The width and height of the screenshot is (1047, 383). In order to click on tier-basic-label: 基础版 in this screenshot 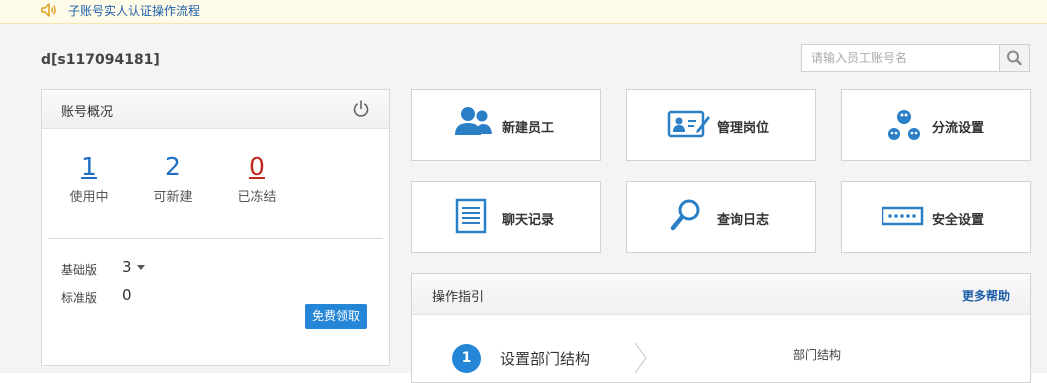, I will do `click(79, 270)`.